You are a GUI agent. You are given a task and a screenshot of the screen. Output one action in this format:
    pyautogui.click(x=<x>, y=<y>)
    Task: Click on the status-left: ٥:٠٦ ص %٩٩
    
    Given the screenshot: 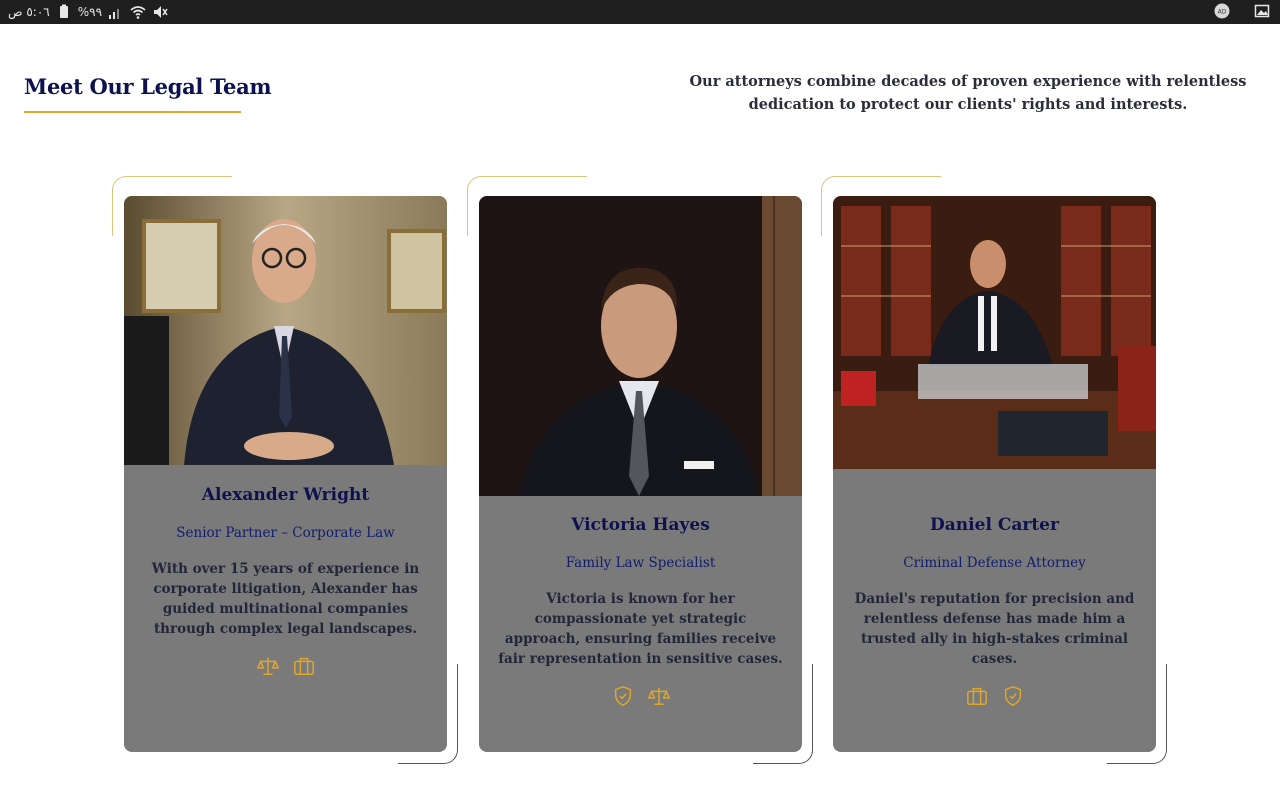 What is the action you would take?
    pyautogui.click(x=88, y=12)
    